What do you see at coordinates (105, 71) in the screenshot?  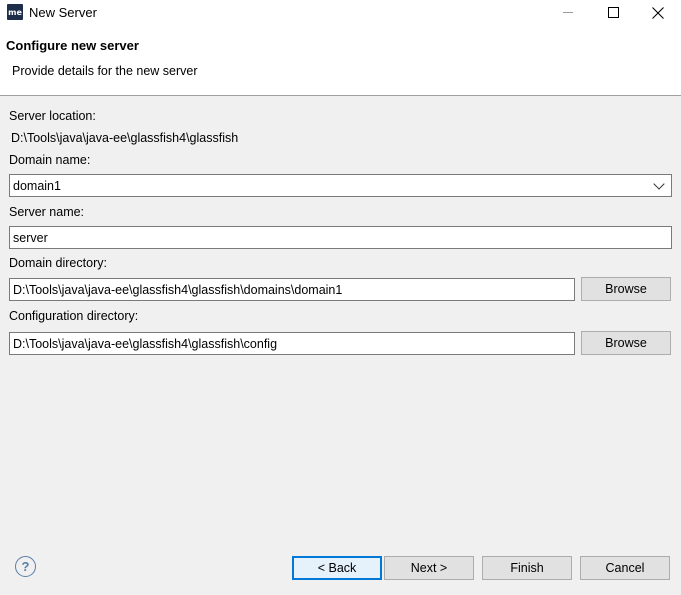 I see `page-description: Provide details for the new server` at bounding box center [105, 71].